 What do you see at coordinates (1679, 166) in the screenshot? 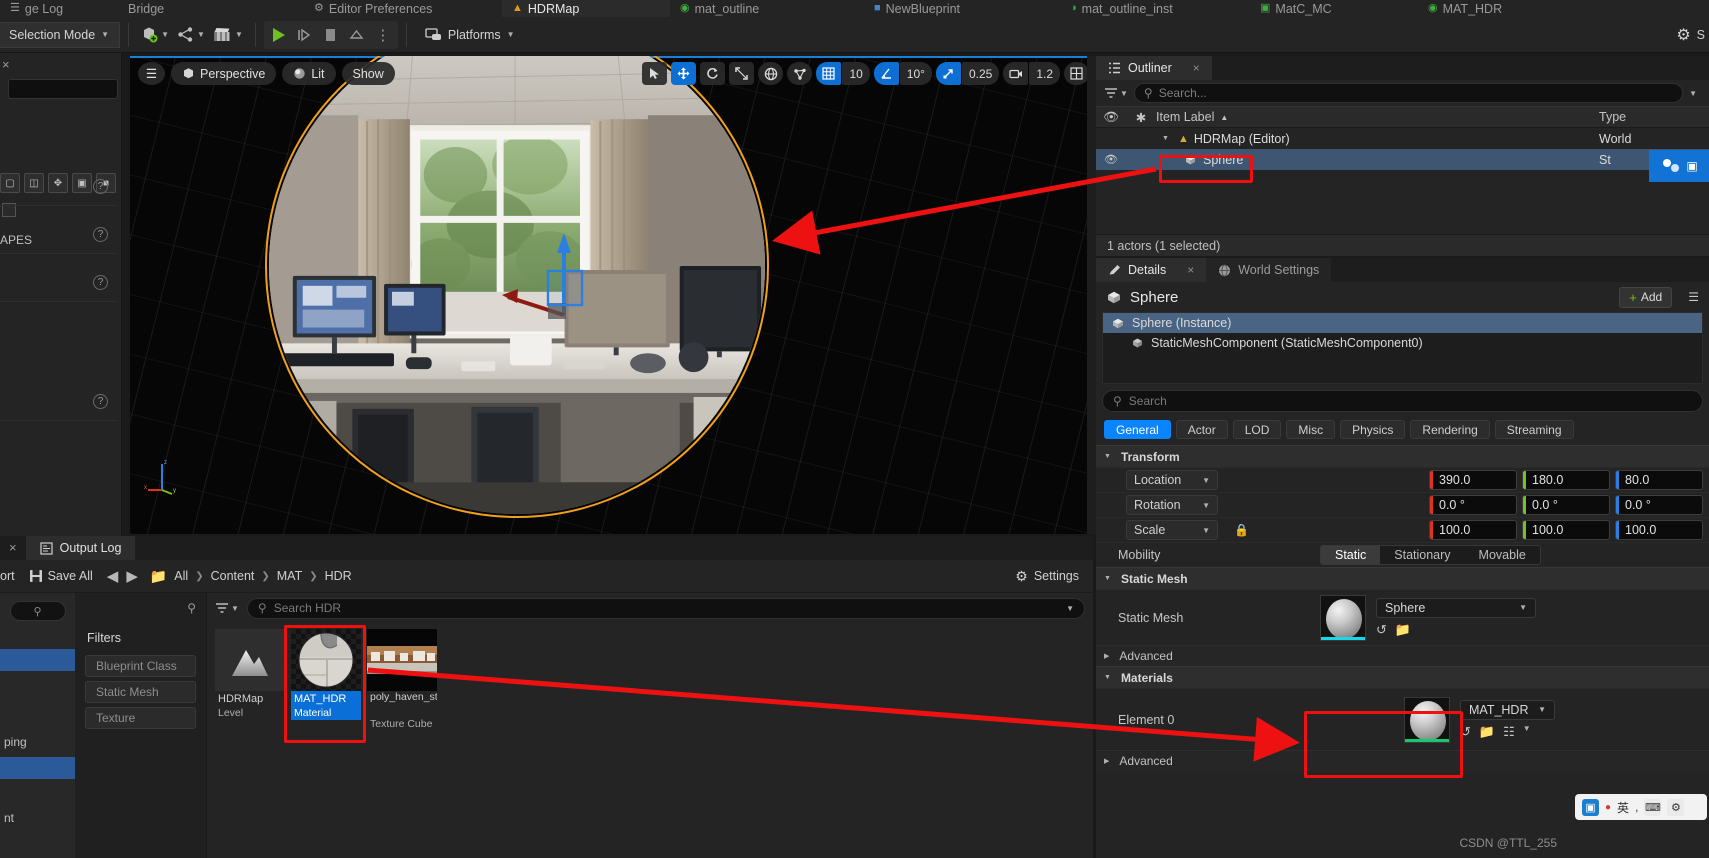
I see `floating-overlay-widget: ▣` at bounding box center [1679, 166].